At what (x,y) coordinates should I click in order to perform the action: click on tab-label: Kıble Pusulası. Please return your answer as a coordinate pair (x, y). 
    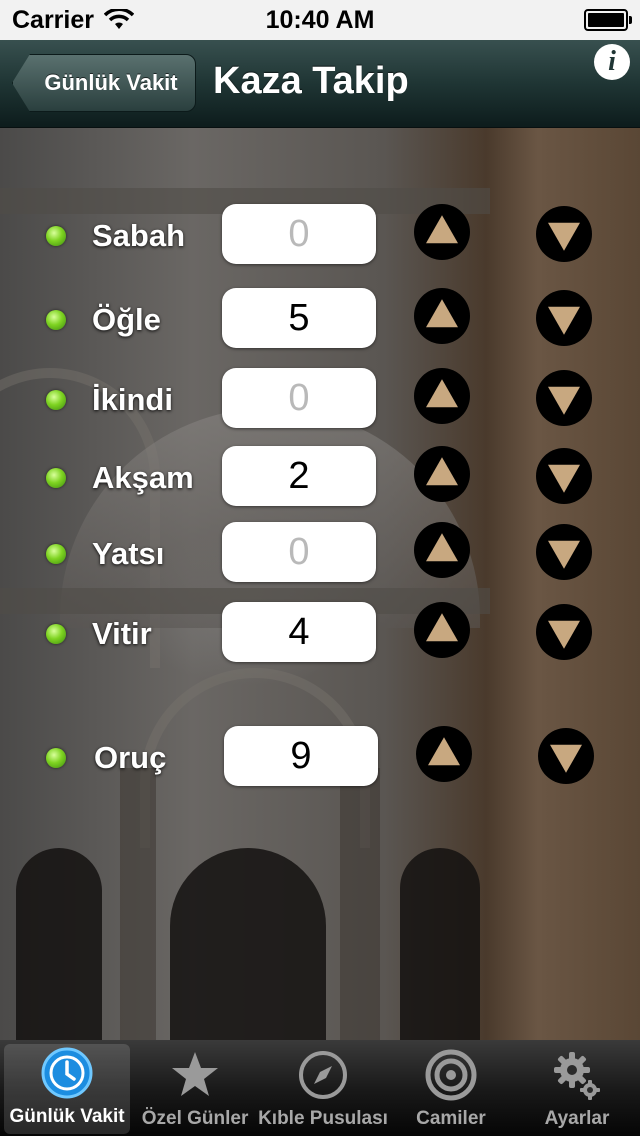
    Looking at the image, I should click on (323, 1118).